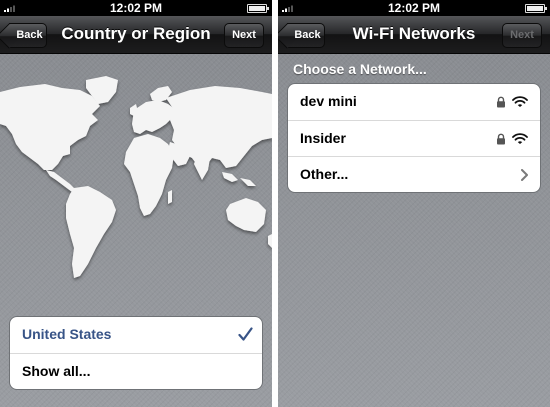 This screenshot has width=550, height=407. What do you see at coordinates (524, 175) in the screenshot?
I see `chevron-right-icon` at bounding box center [524, 175].